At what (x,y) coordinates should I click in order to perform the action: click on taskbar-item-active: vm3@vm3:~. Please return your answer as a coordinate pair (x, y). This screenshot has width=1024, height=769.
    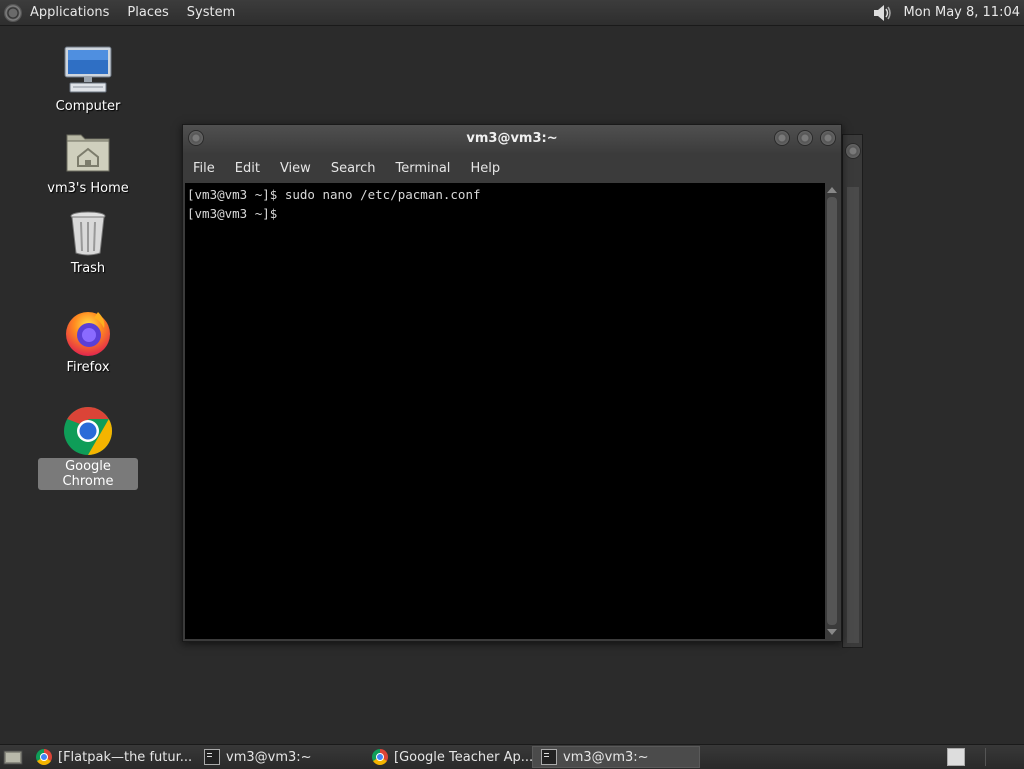
    Looking at the image, I should click on (616, 757).